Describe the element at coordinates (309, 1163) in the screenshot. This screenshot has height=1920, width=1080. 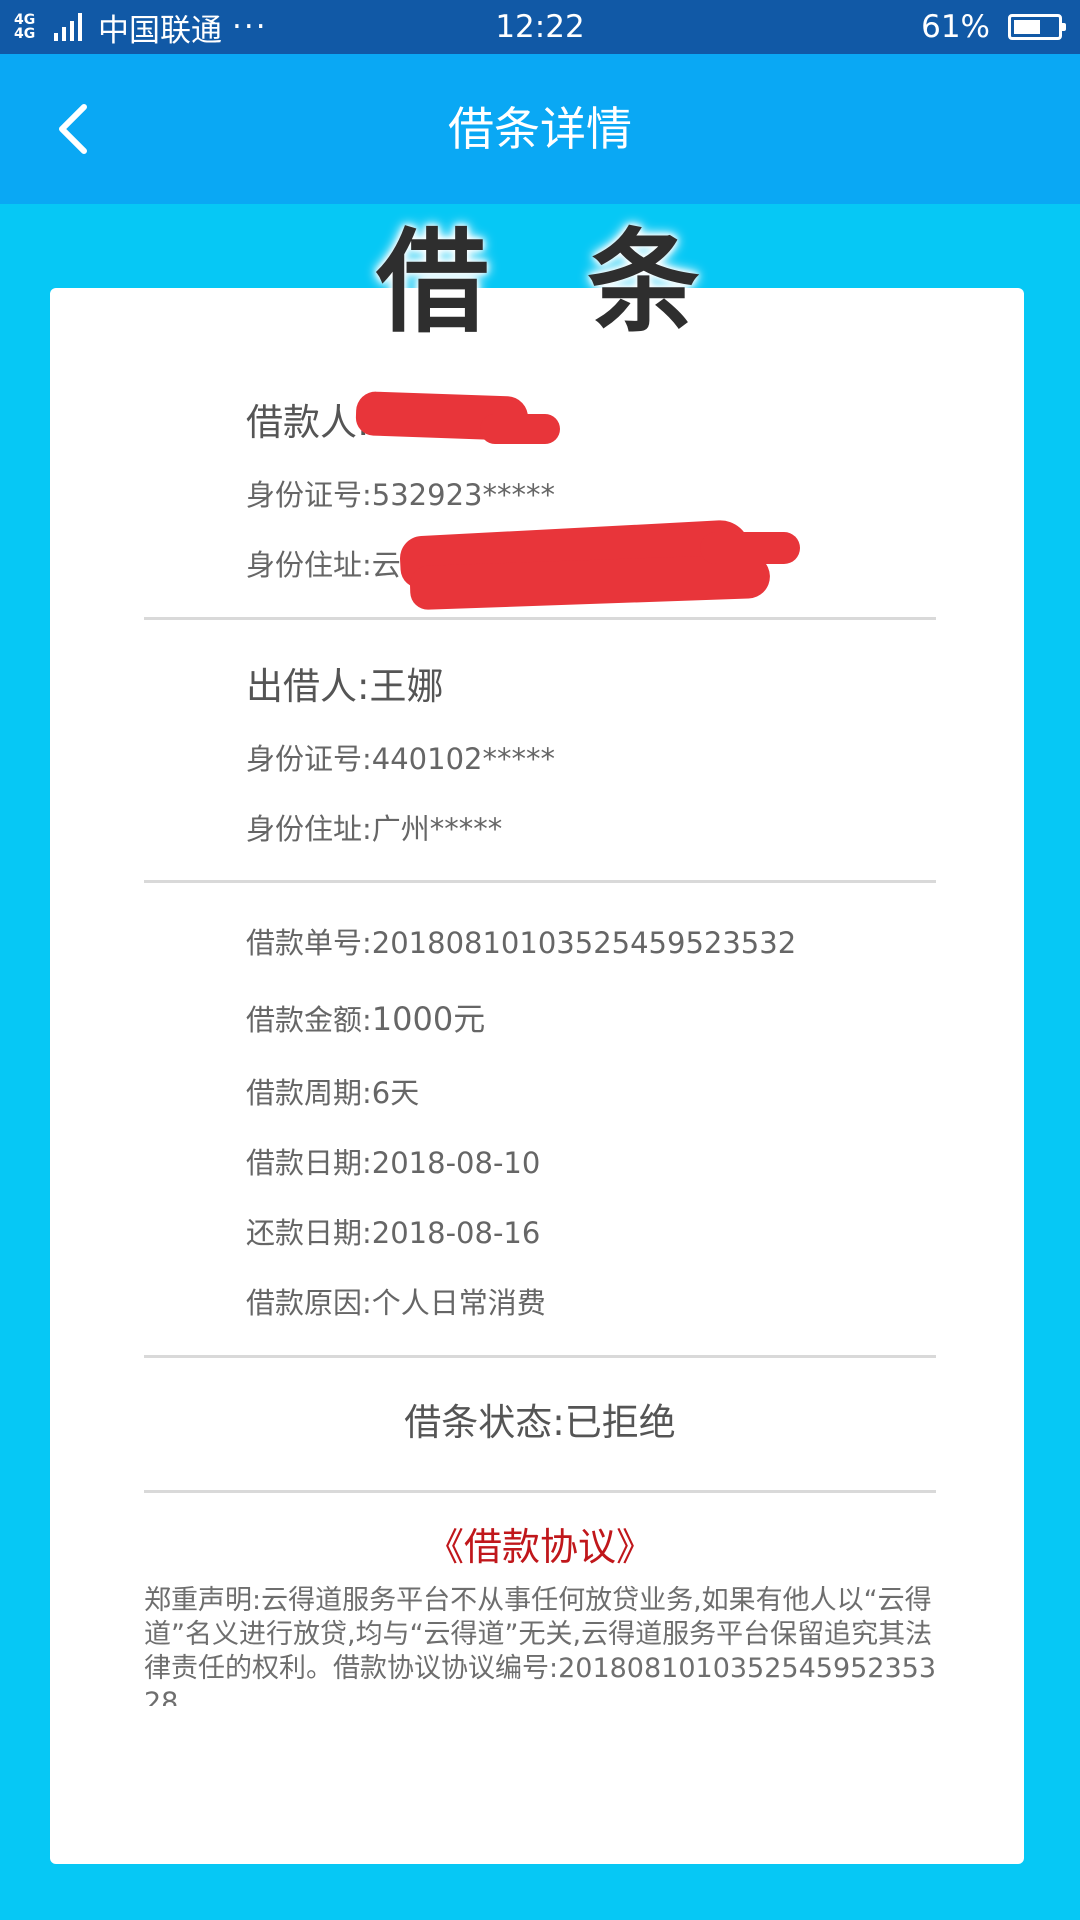
I see `loan-date-label: 借款日期:` at that location.